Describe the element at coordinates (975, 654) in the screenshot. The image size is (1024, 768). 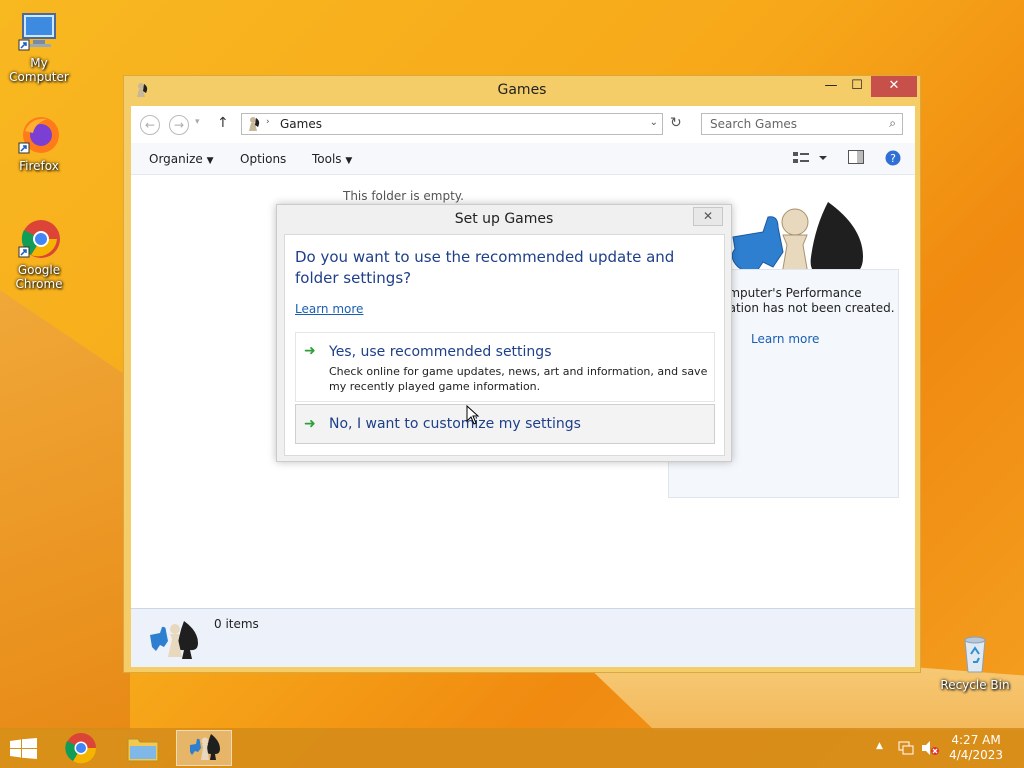
I see `recycle-bin-icon` at that location.